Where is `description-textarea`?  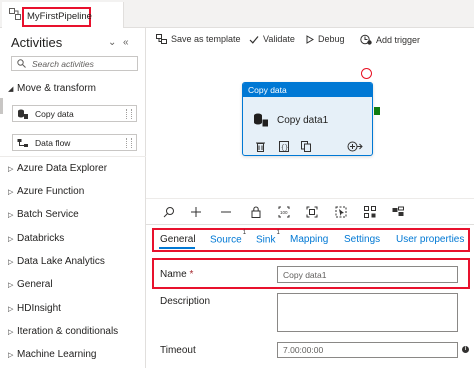 description-textarea is located at coordinates (367, 312).